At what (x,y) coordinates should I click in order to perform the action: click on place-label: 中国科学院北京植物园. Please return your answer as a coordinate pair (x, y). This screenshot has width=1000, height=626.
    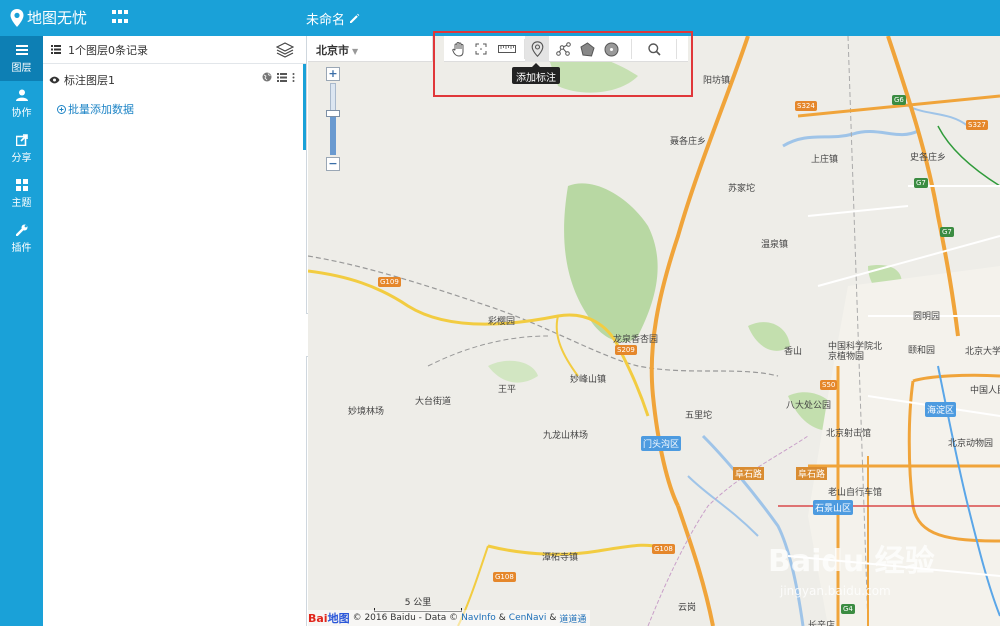
    Looking at the image, I should click on (855, 352).